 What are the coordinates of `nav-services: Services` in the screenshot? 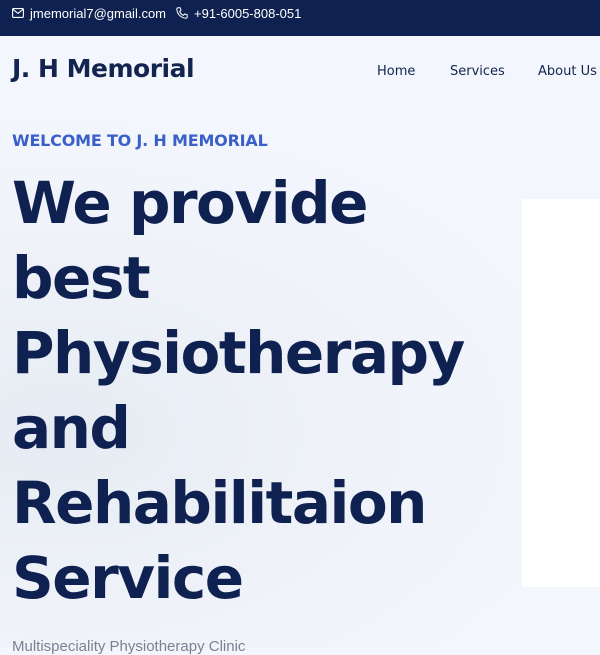 It's located at (477, 71).